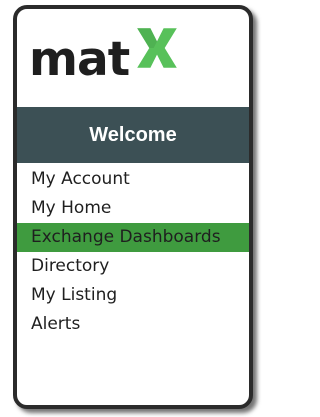 Image resolution: width=320 pixels, height=417 pixels. What do you see at coordinates (157, 48) in the screenshot?
I see `green-x-icon` at bounding box center [157, 48].